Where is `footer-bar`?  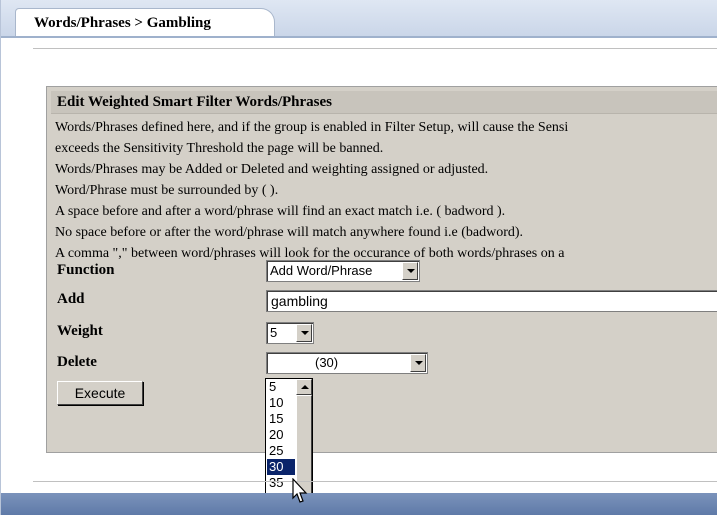
footer-bar is located at coordinates (359, 504).